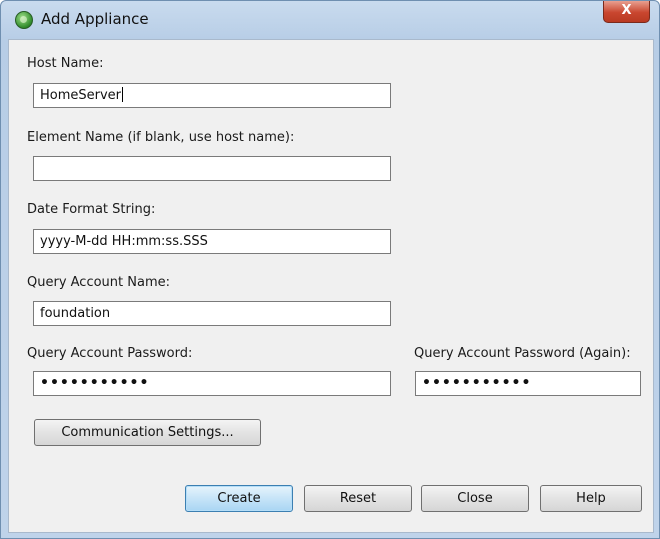  What do you see at coordinates (91, 209) in the screenshot?
I see `date-format-label: Date Format String:` at bounding box center [91, 209].